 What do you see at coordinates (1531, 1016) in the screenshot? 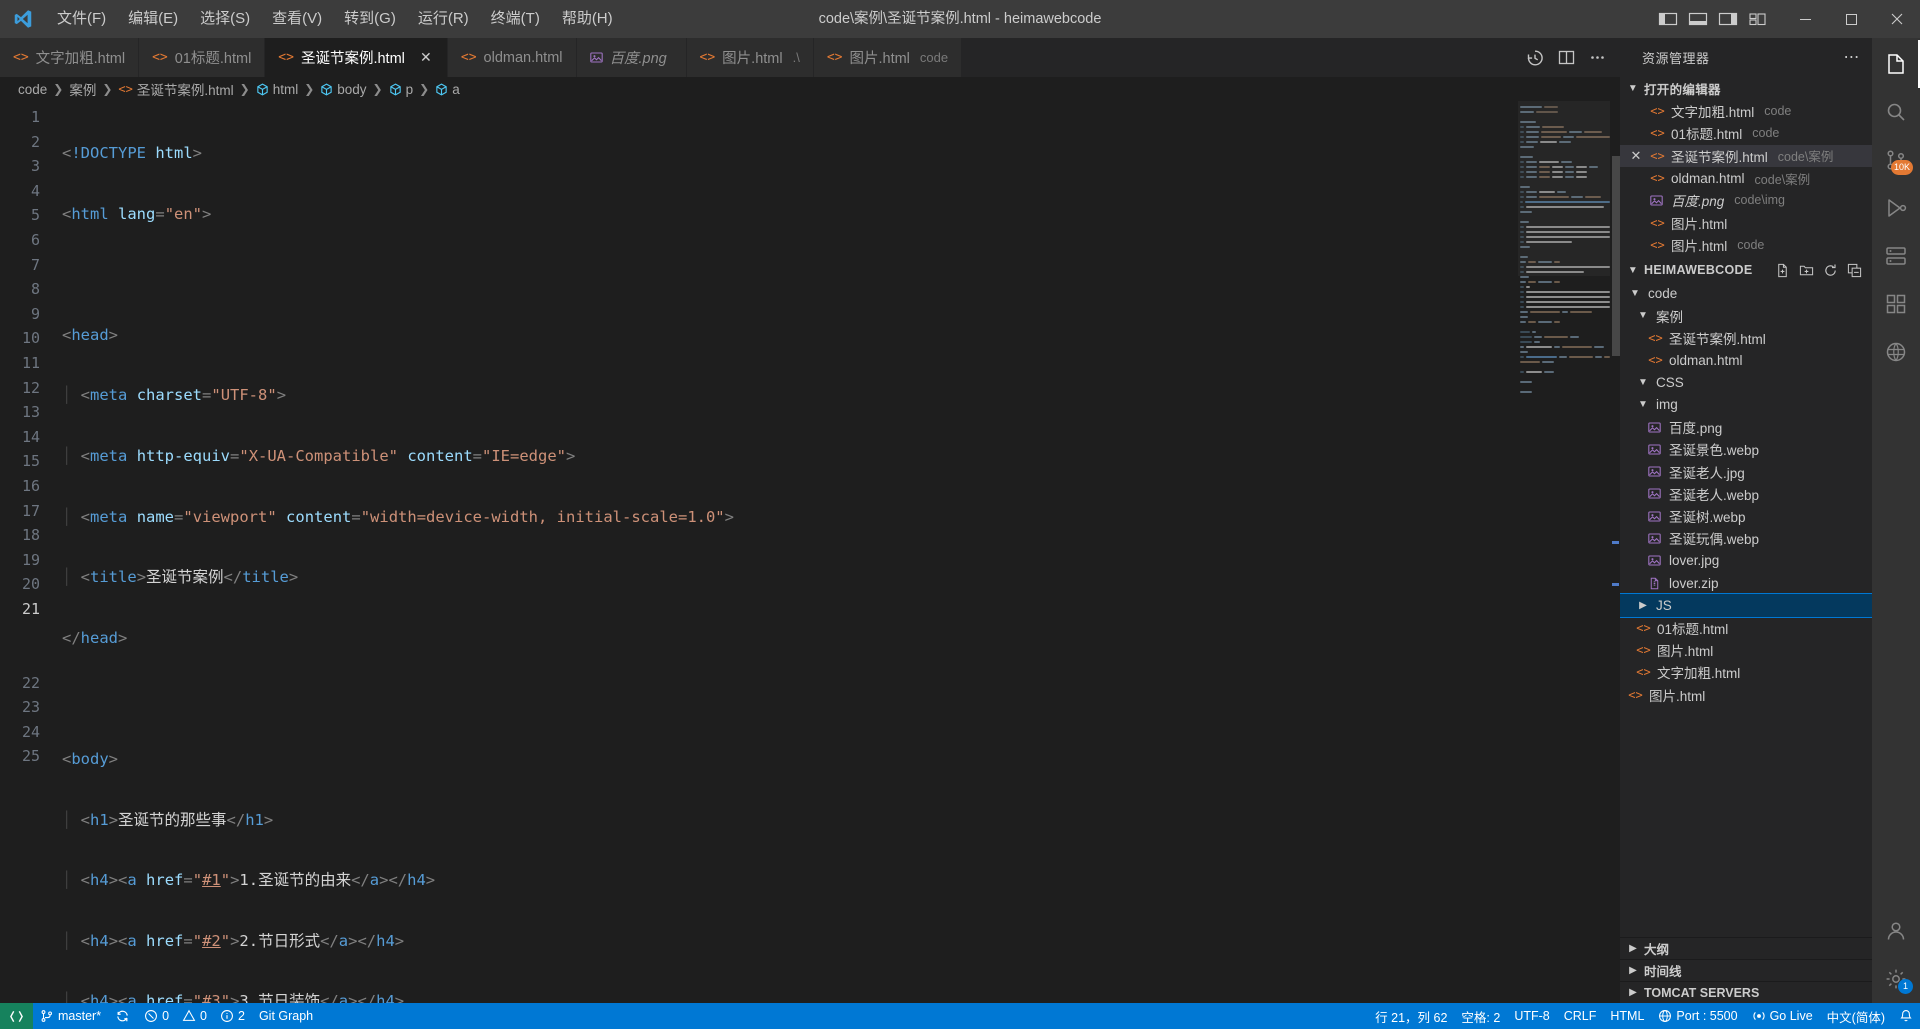
I see `encoding-setting: UTF-8` at bounding box center [1531, 1016].